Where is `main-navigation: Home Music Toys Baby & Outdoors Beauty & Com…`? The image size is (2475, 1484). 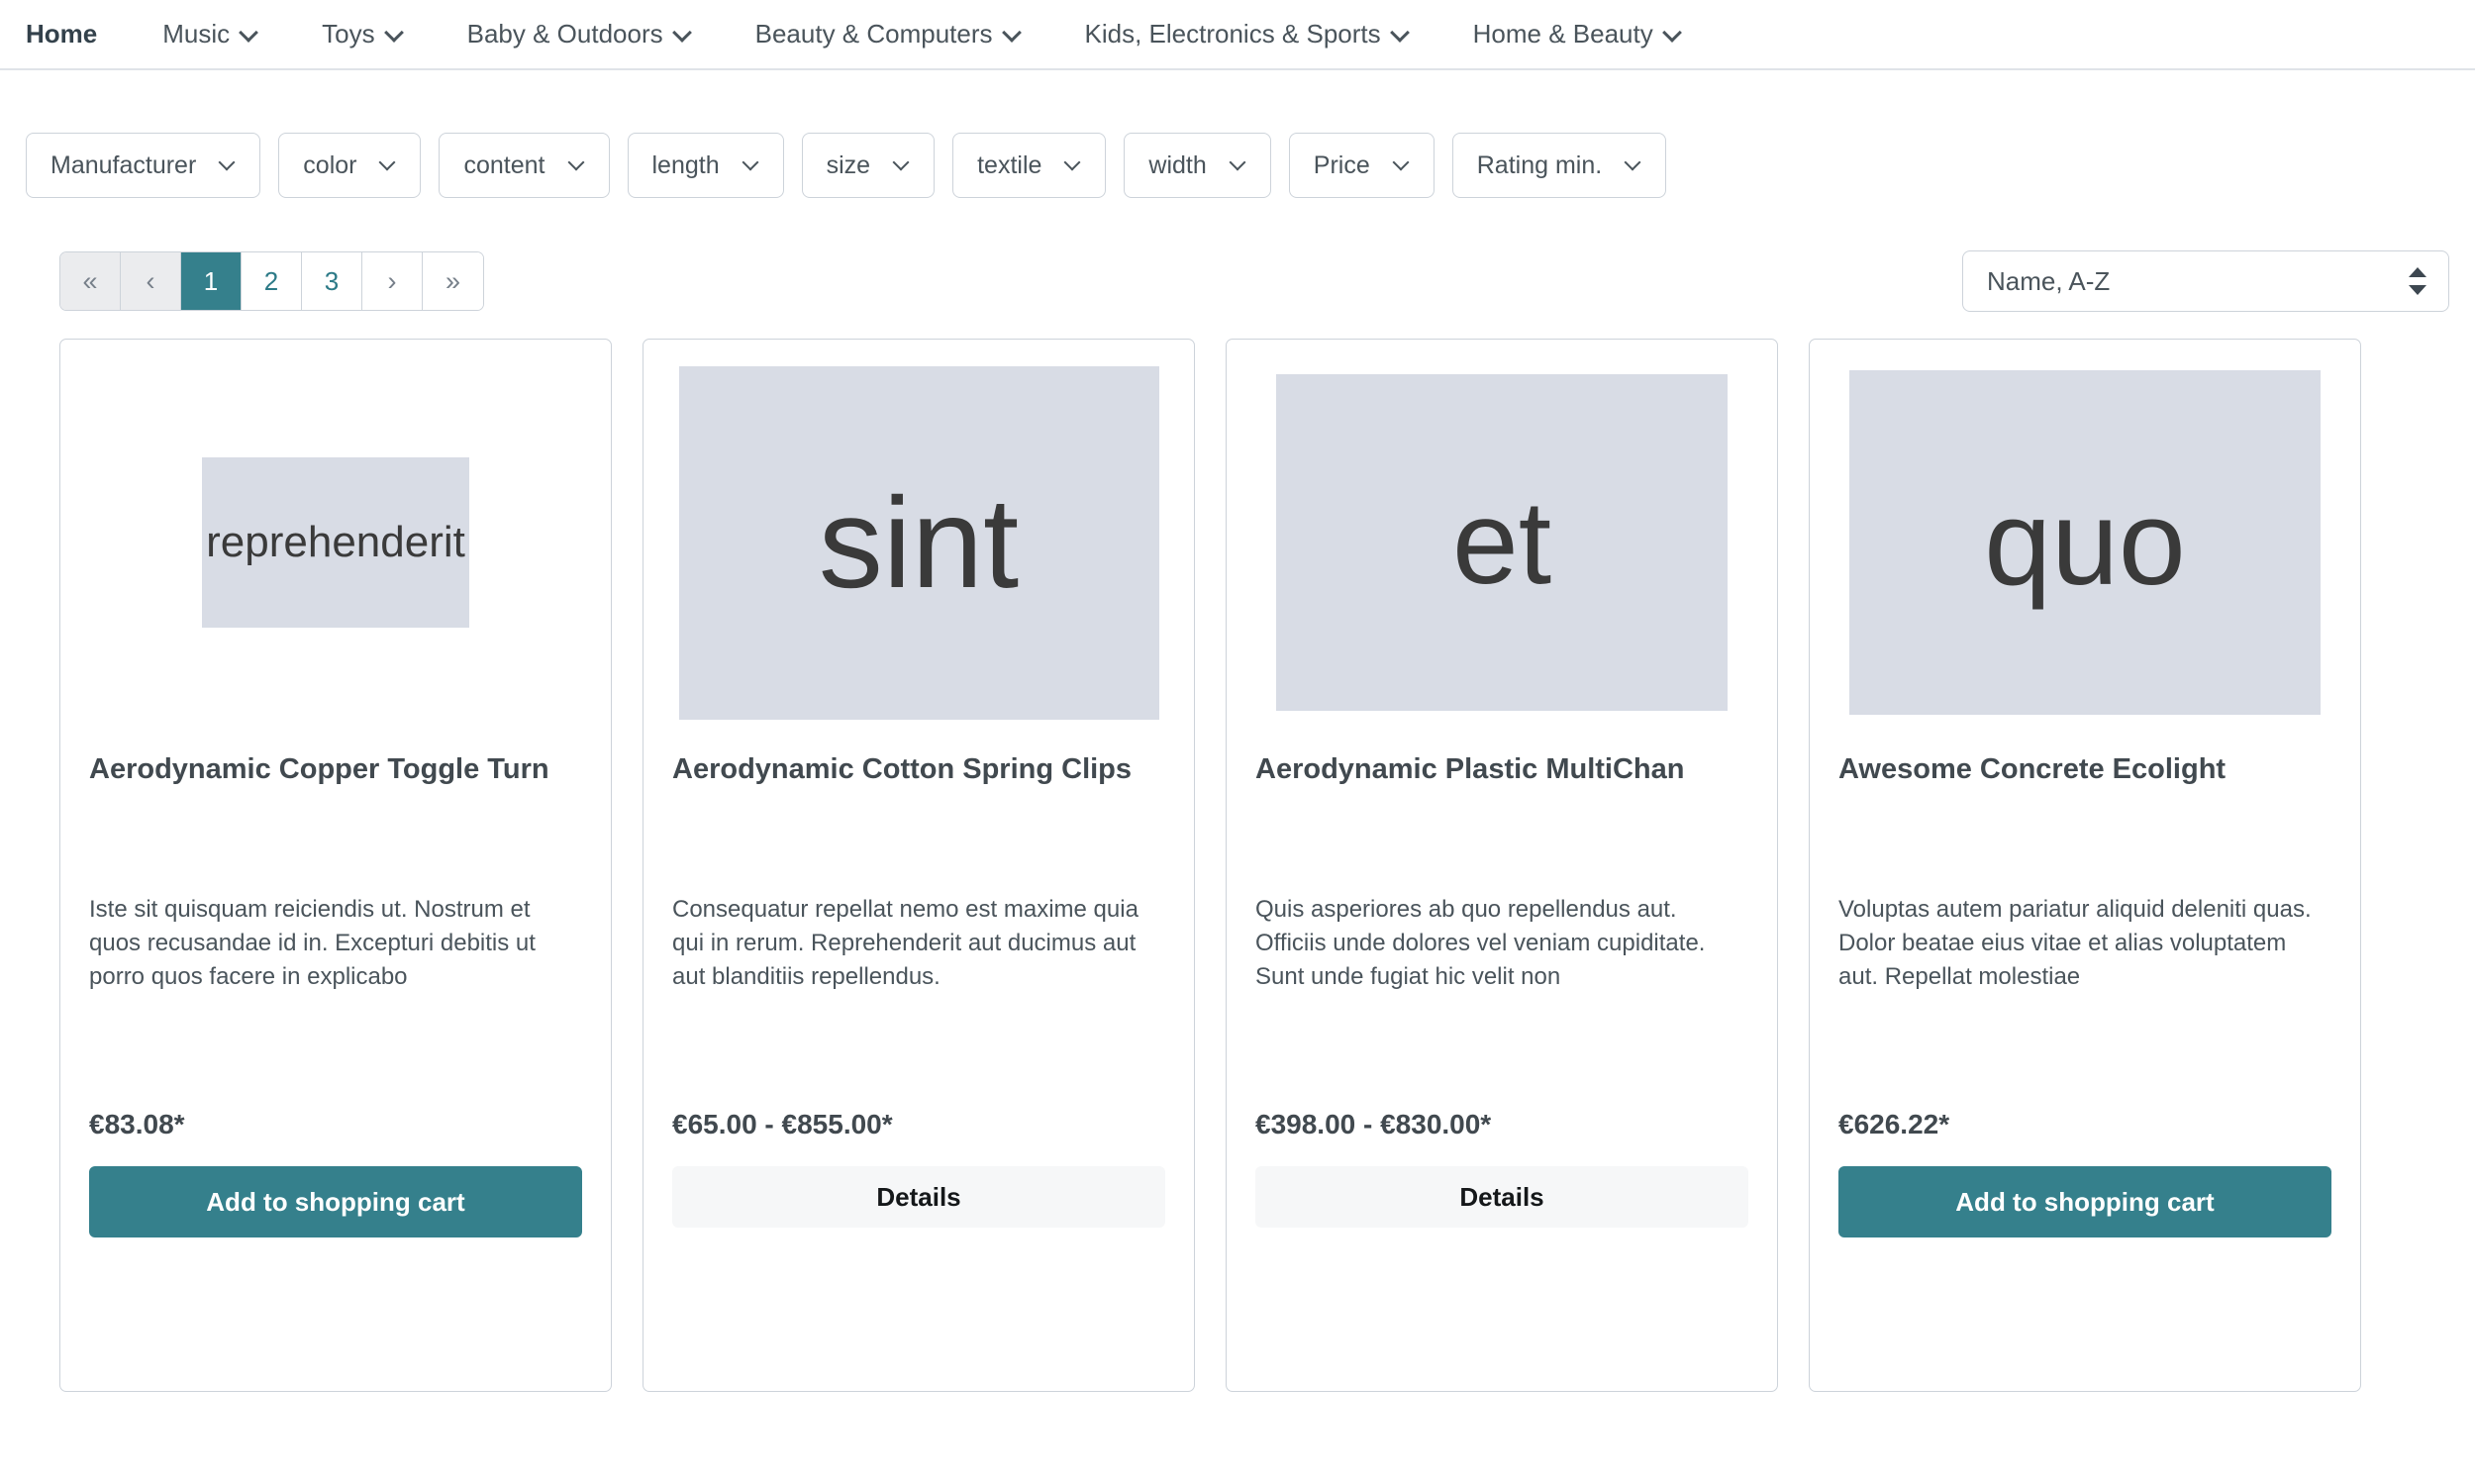 main-navigation: Home Music Toys Baby & Outdoors Beauty & Com… is located at coordinates (1237, 35).